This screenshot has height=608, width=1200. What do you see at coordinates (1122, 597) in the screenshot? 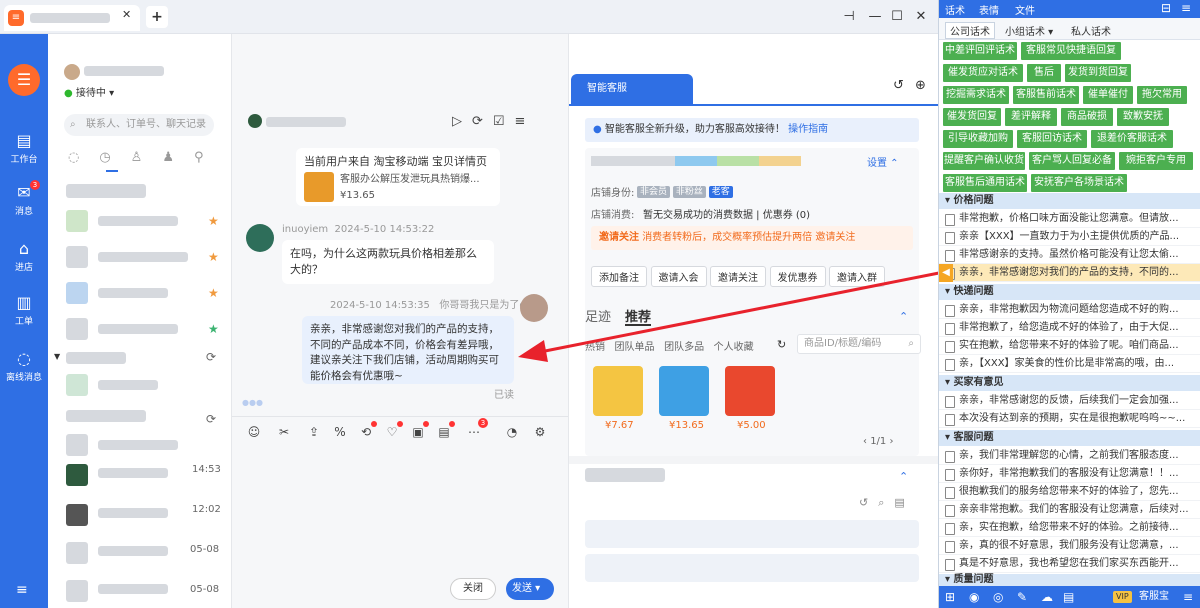
I see `vip-badge: VIP` at bounding box center [1122, 597].